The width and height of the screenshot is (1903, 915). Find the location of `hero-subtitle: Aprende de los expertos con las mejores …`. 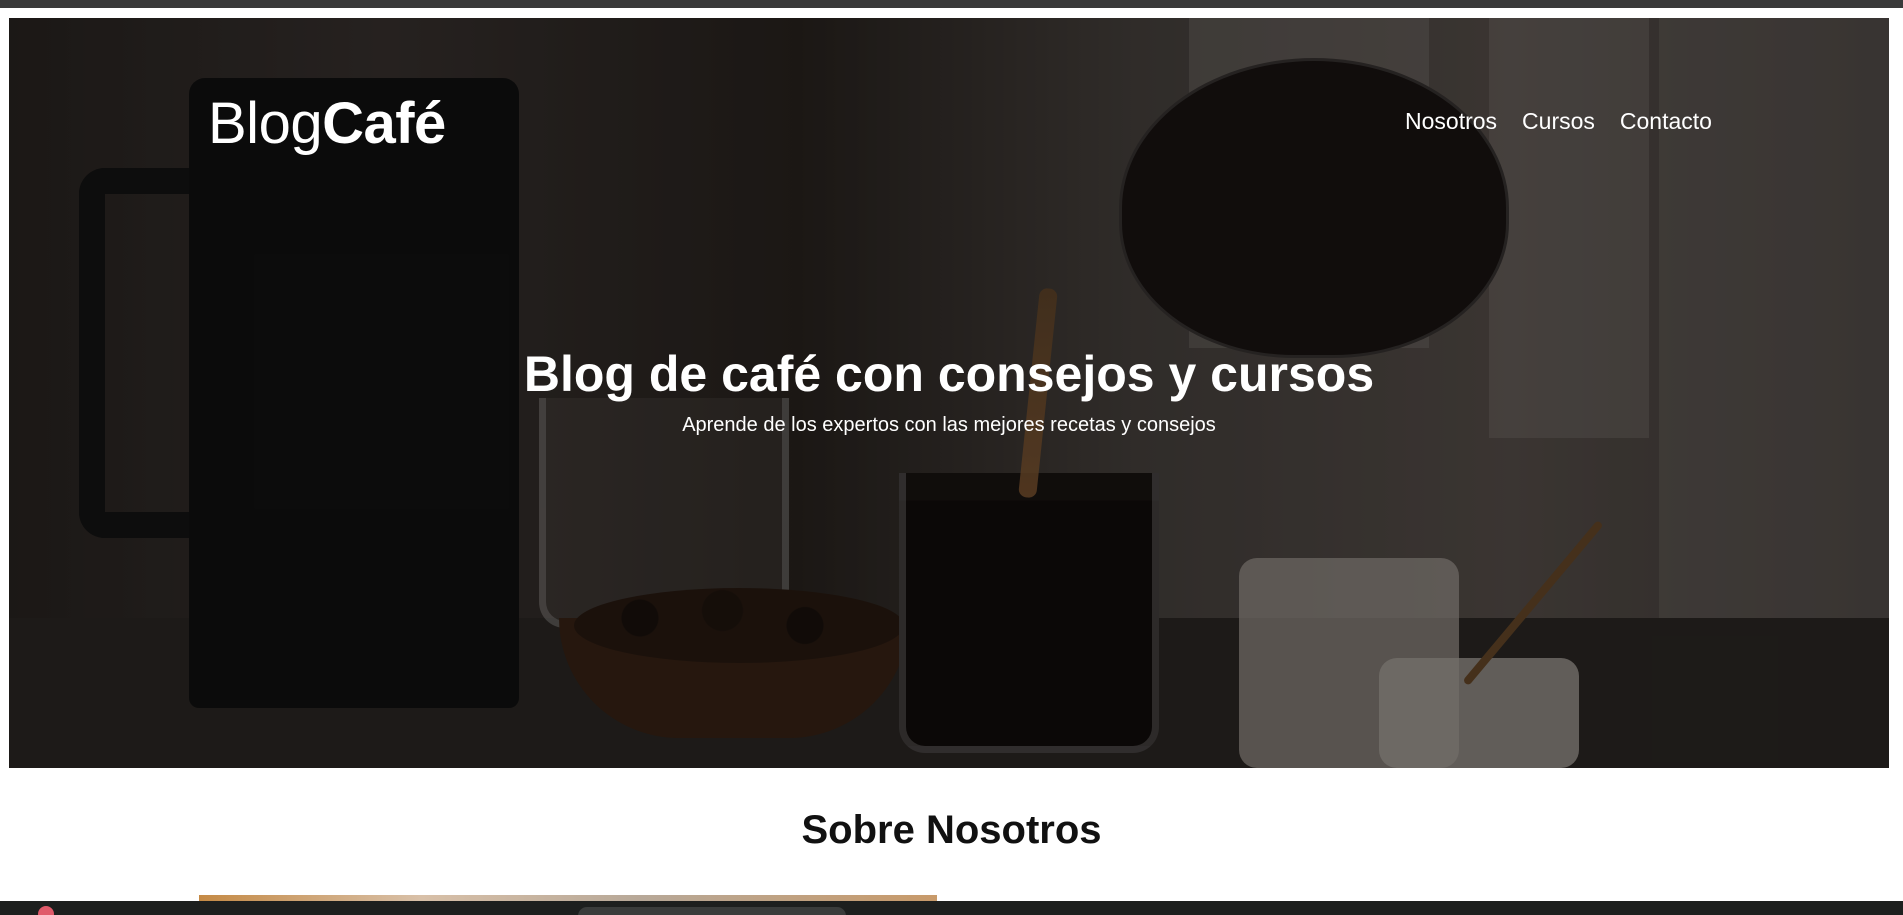

hero-subtitle: Aprende de los expertos con las mejores … is located at coordinates (949, 425).